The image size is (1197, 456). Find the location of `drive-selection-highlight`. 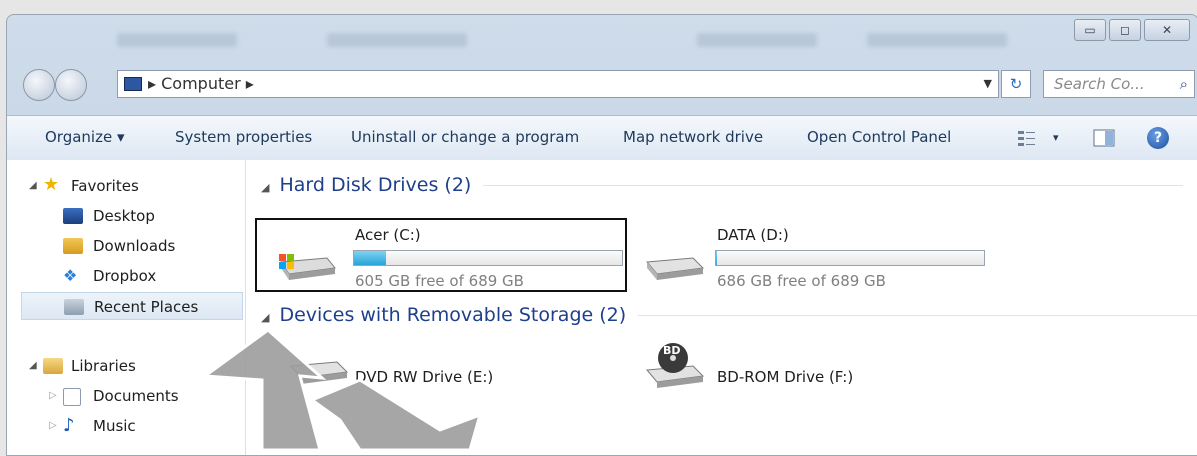

drive-selection-highlight is located at coordinates (441, 255).